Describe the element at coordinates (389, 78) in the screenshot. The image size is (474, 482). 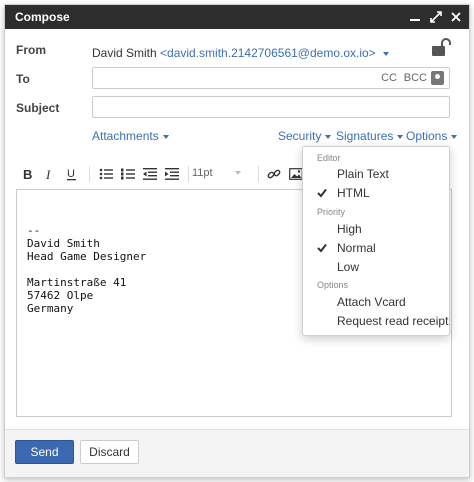
I see `cc-button: CC` at that location.